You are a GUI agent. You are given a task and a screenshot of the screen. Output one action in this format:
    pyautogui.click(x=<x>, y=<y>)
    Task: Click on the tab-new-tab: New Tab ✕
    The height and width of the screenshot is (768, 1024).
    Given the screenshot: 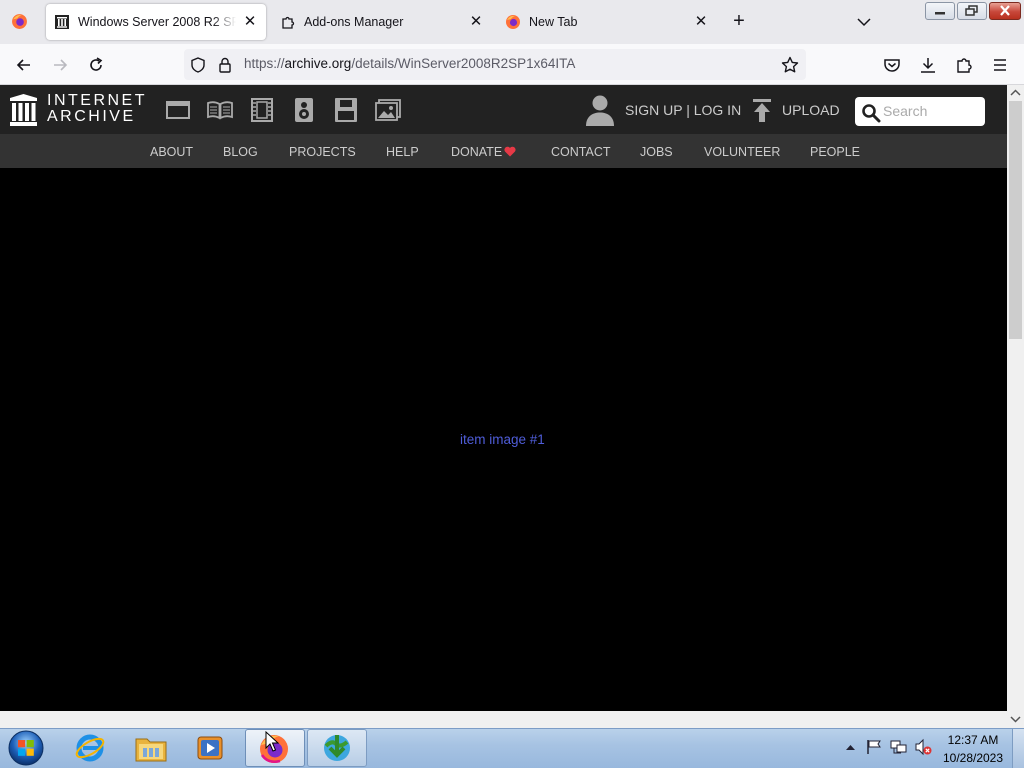 What is the action you would take?
    pyautogui.click(x=607, y=22)
    